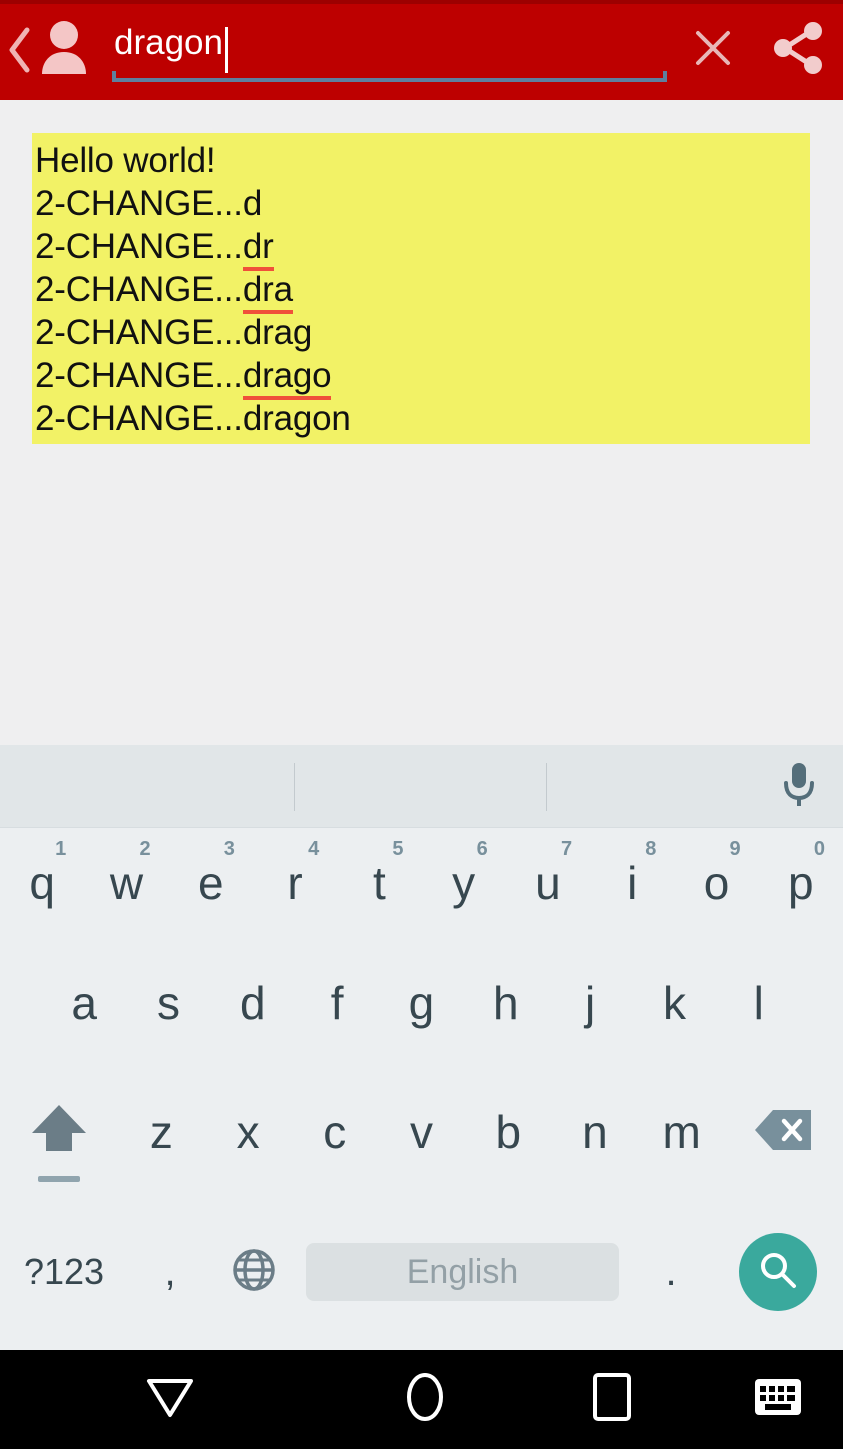 The height and width of the screenshot is (1449, 843). Describe the element at coordinates (506, 1003) in the screenshot. I see `key-h: h` at that location.